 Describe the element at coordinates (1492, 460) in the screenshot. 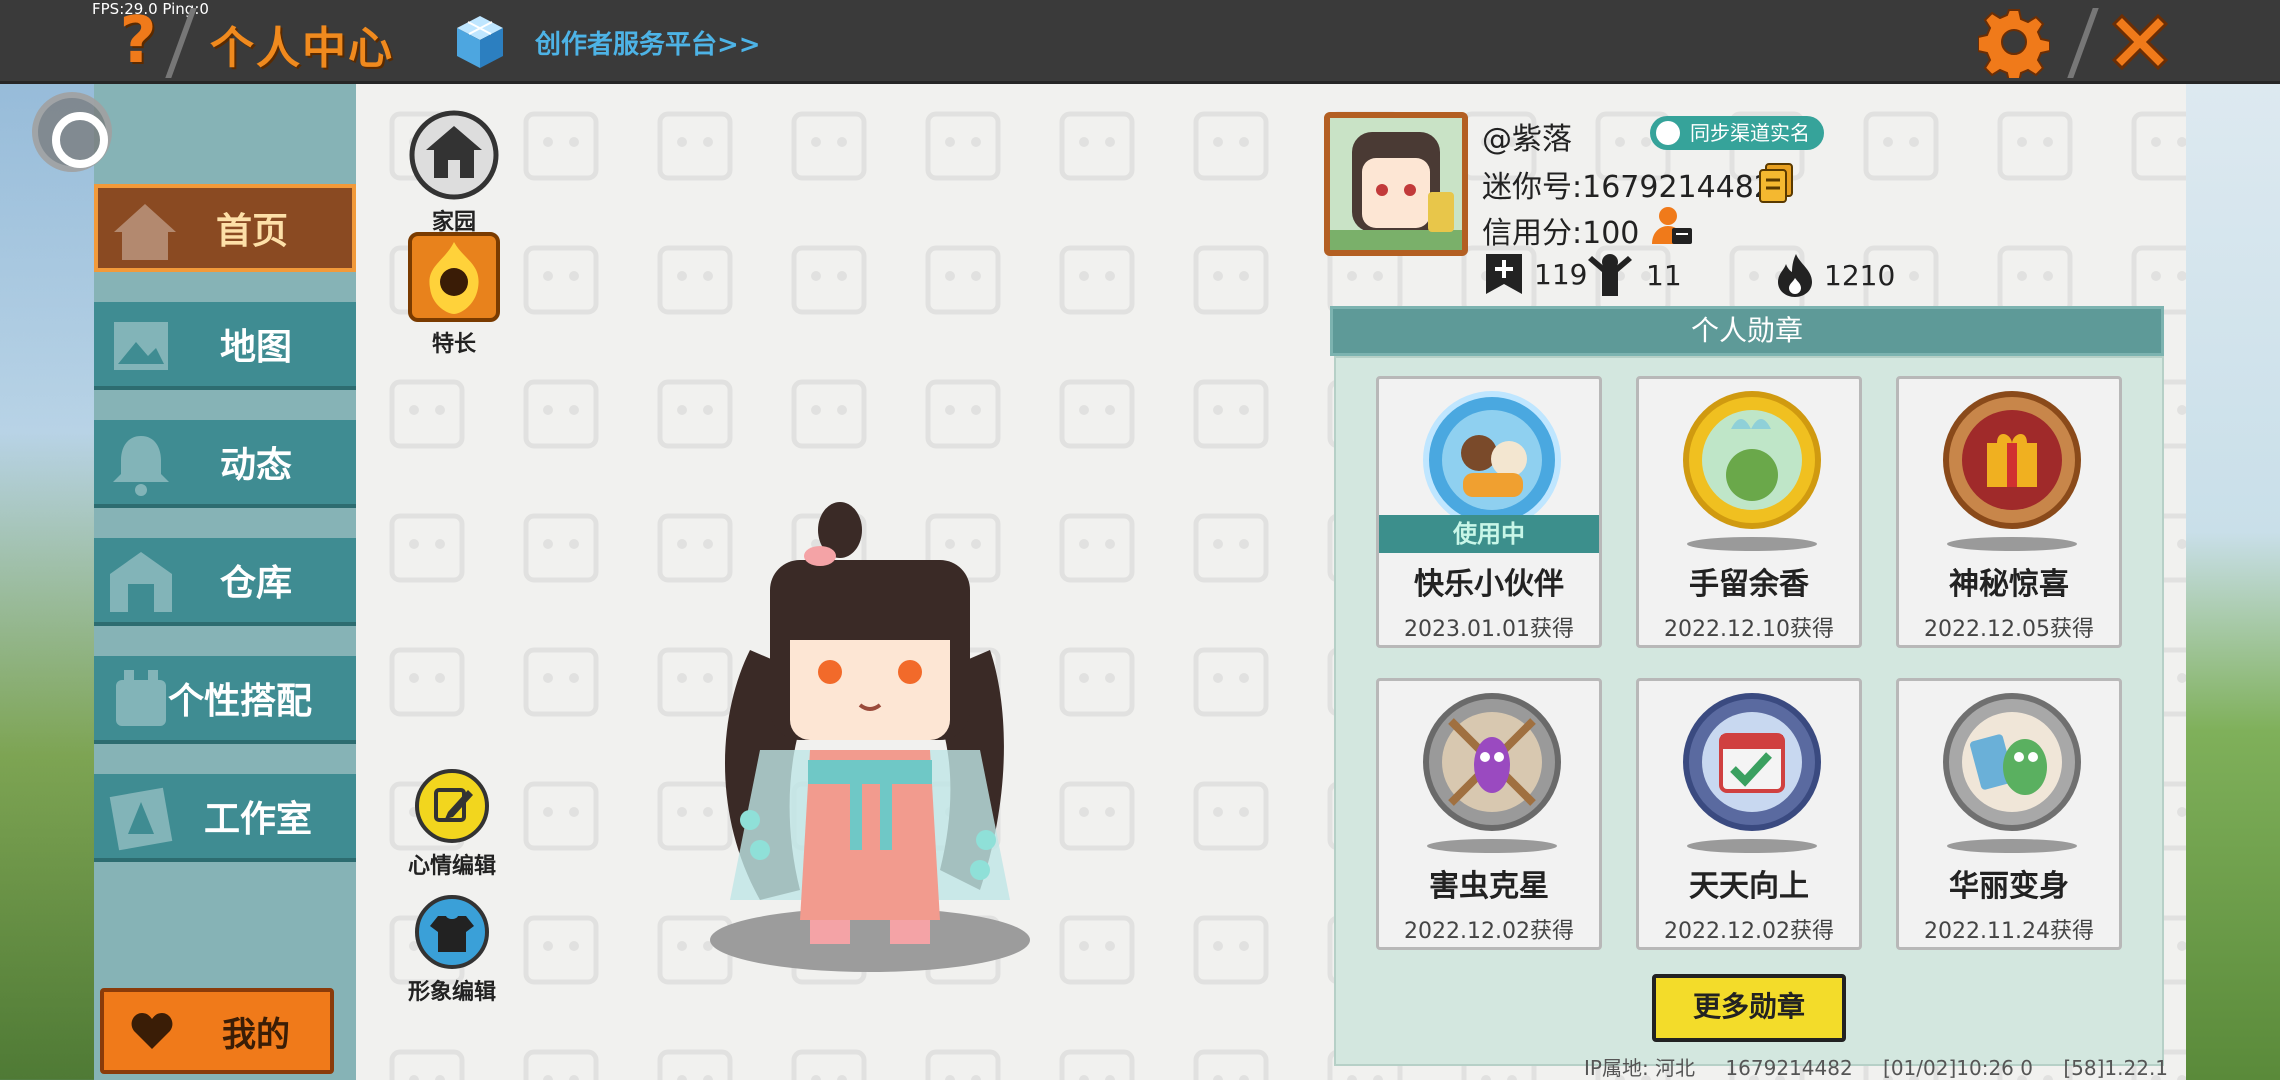

I see `happy-partner-medal-icon` at that location.